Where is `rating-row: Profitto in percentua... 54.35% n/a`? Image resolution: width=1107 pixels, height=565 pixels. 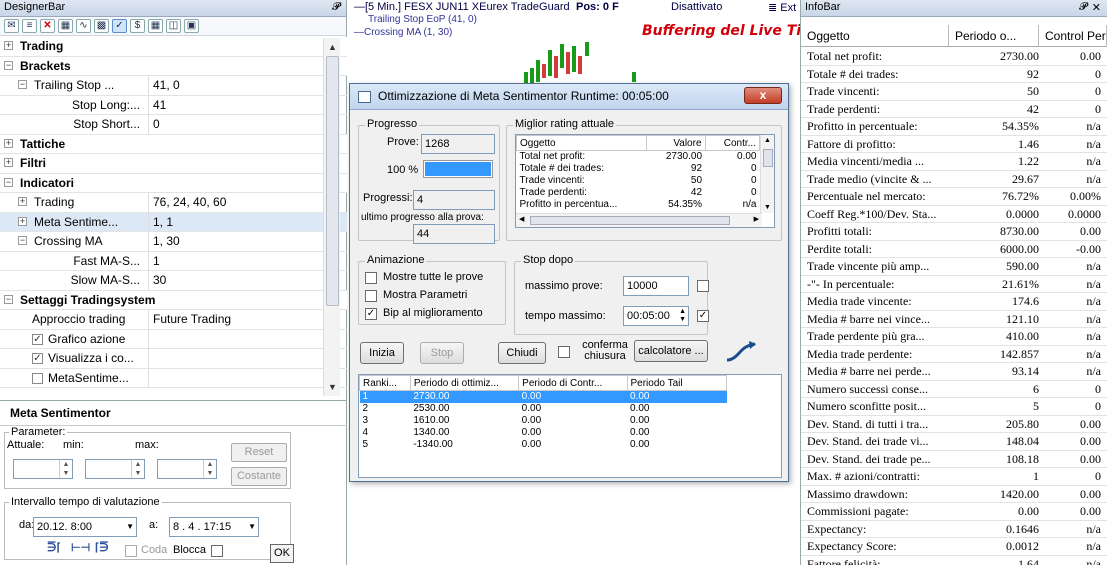
rating-row: Profitto in percentua... 54.35% n/a is located at coordinates (638, 205).